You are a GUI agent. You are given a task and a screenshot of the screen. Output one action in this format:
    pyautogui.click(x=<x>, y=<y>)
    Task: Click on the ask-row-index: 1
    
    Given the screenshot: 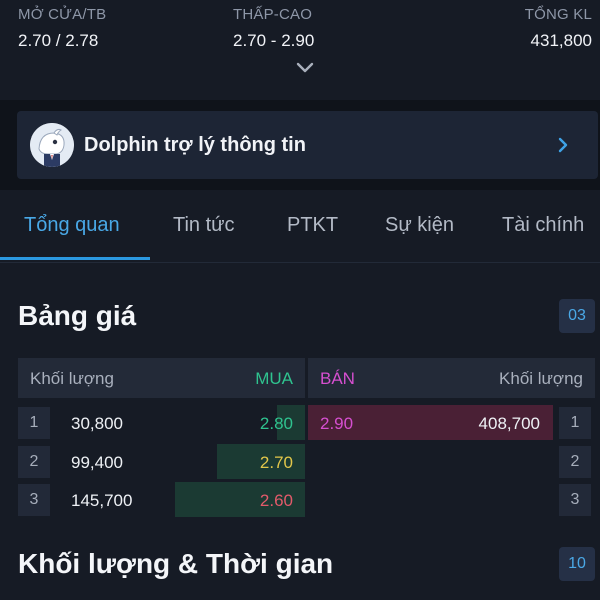 What is the action you would take?
    pyautogui.click(x=575, y=423)
    